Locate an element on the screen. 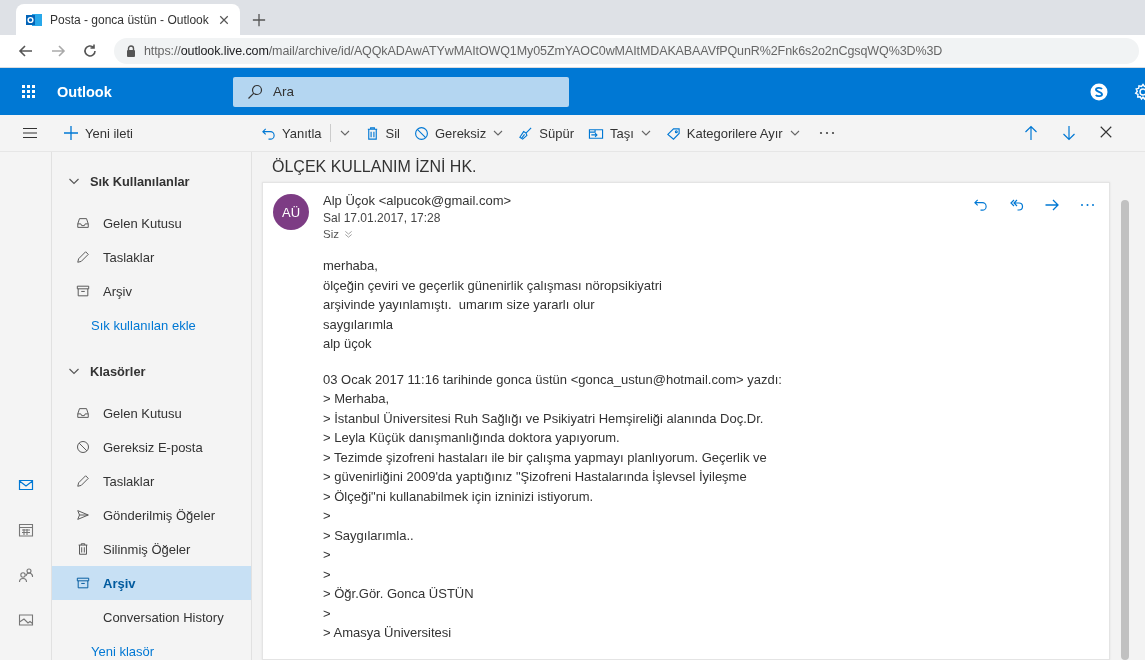 This screenshot has width=1145, height=660. message-text: merhaba, is located at coordinates (351, 266).